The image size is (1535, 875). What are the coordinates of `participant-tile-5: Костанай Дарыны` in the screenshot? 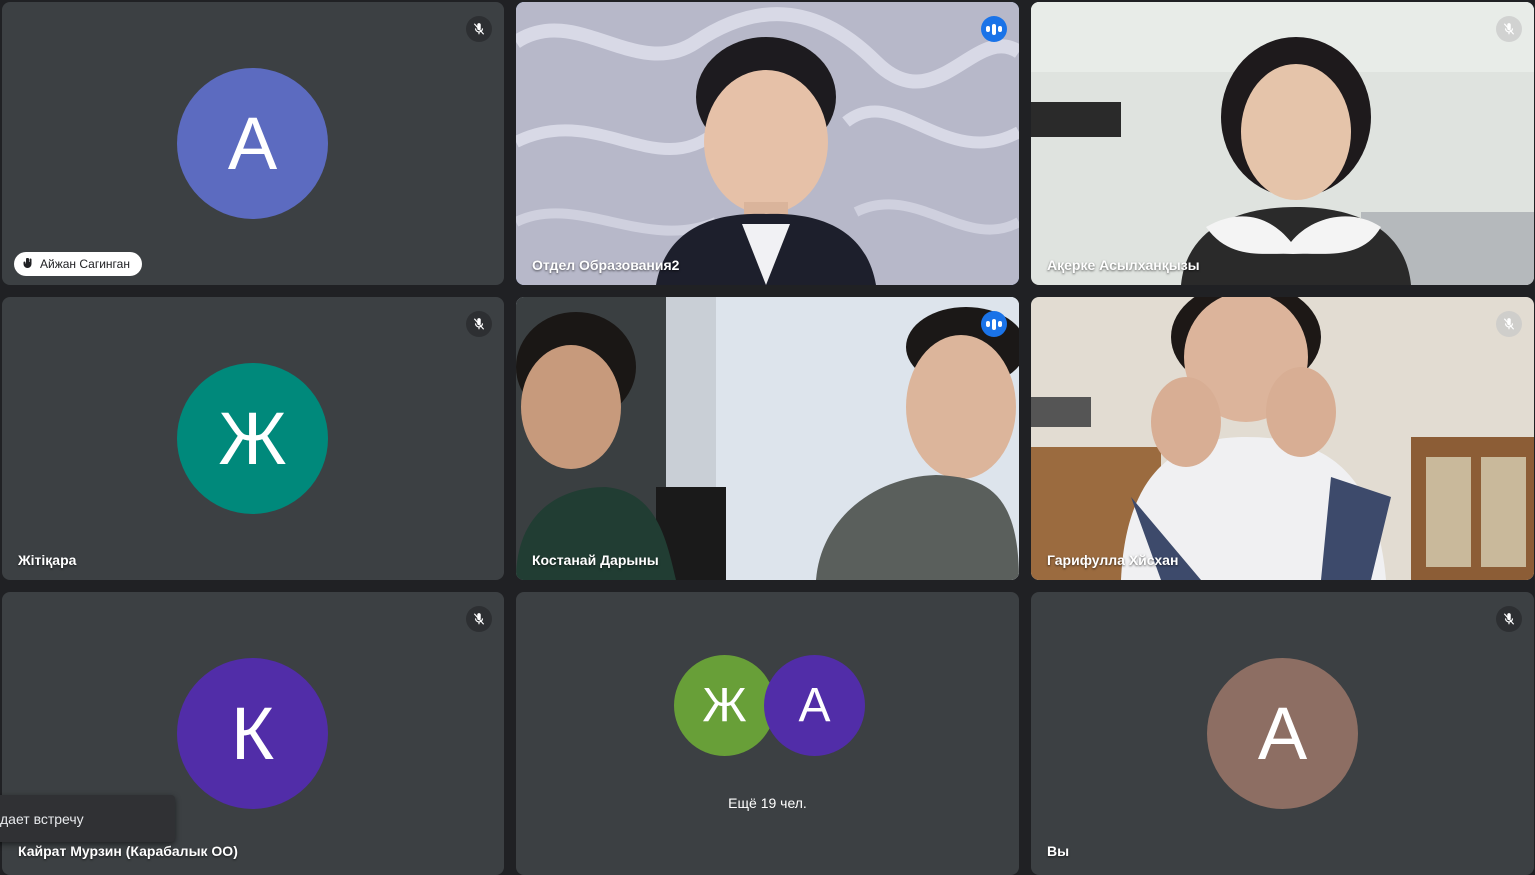 It's located at (767, 438).